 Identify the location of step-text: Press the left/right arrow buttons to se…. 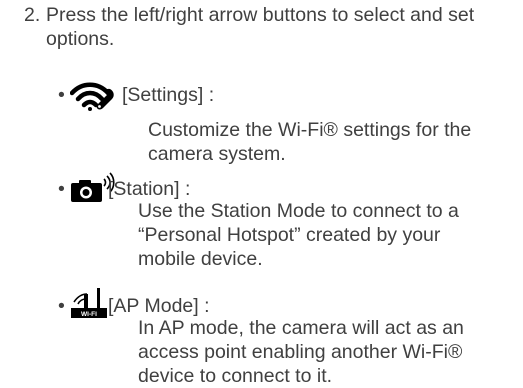
(260, 27).